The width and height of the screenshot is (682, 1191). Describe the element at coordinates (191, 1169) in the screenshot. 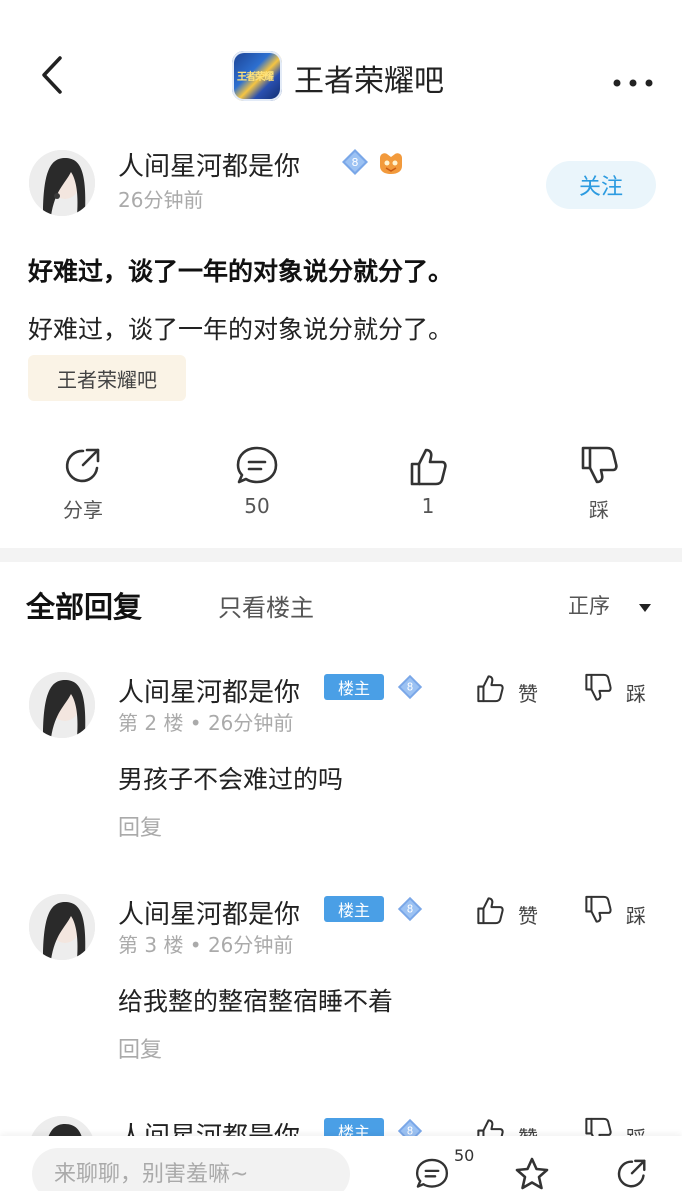

I see `reply-input` at that location.